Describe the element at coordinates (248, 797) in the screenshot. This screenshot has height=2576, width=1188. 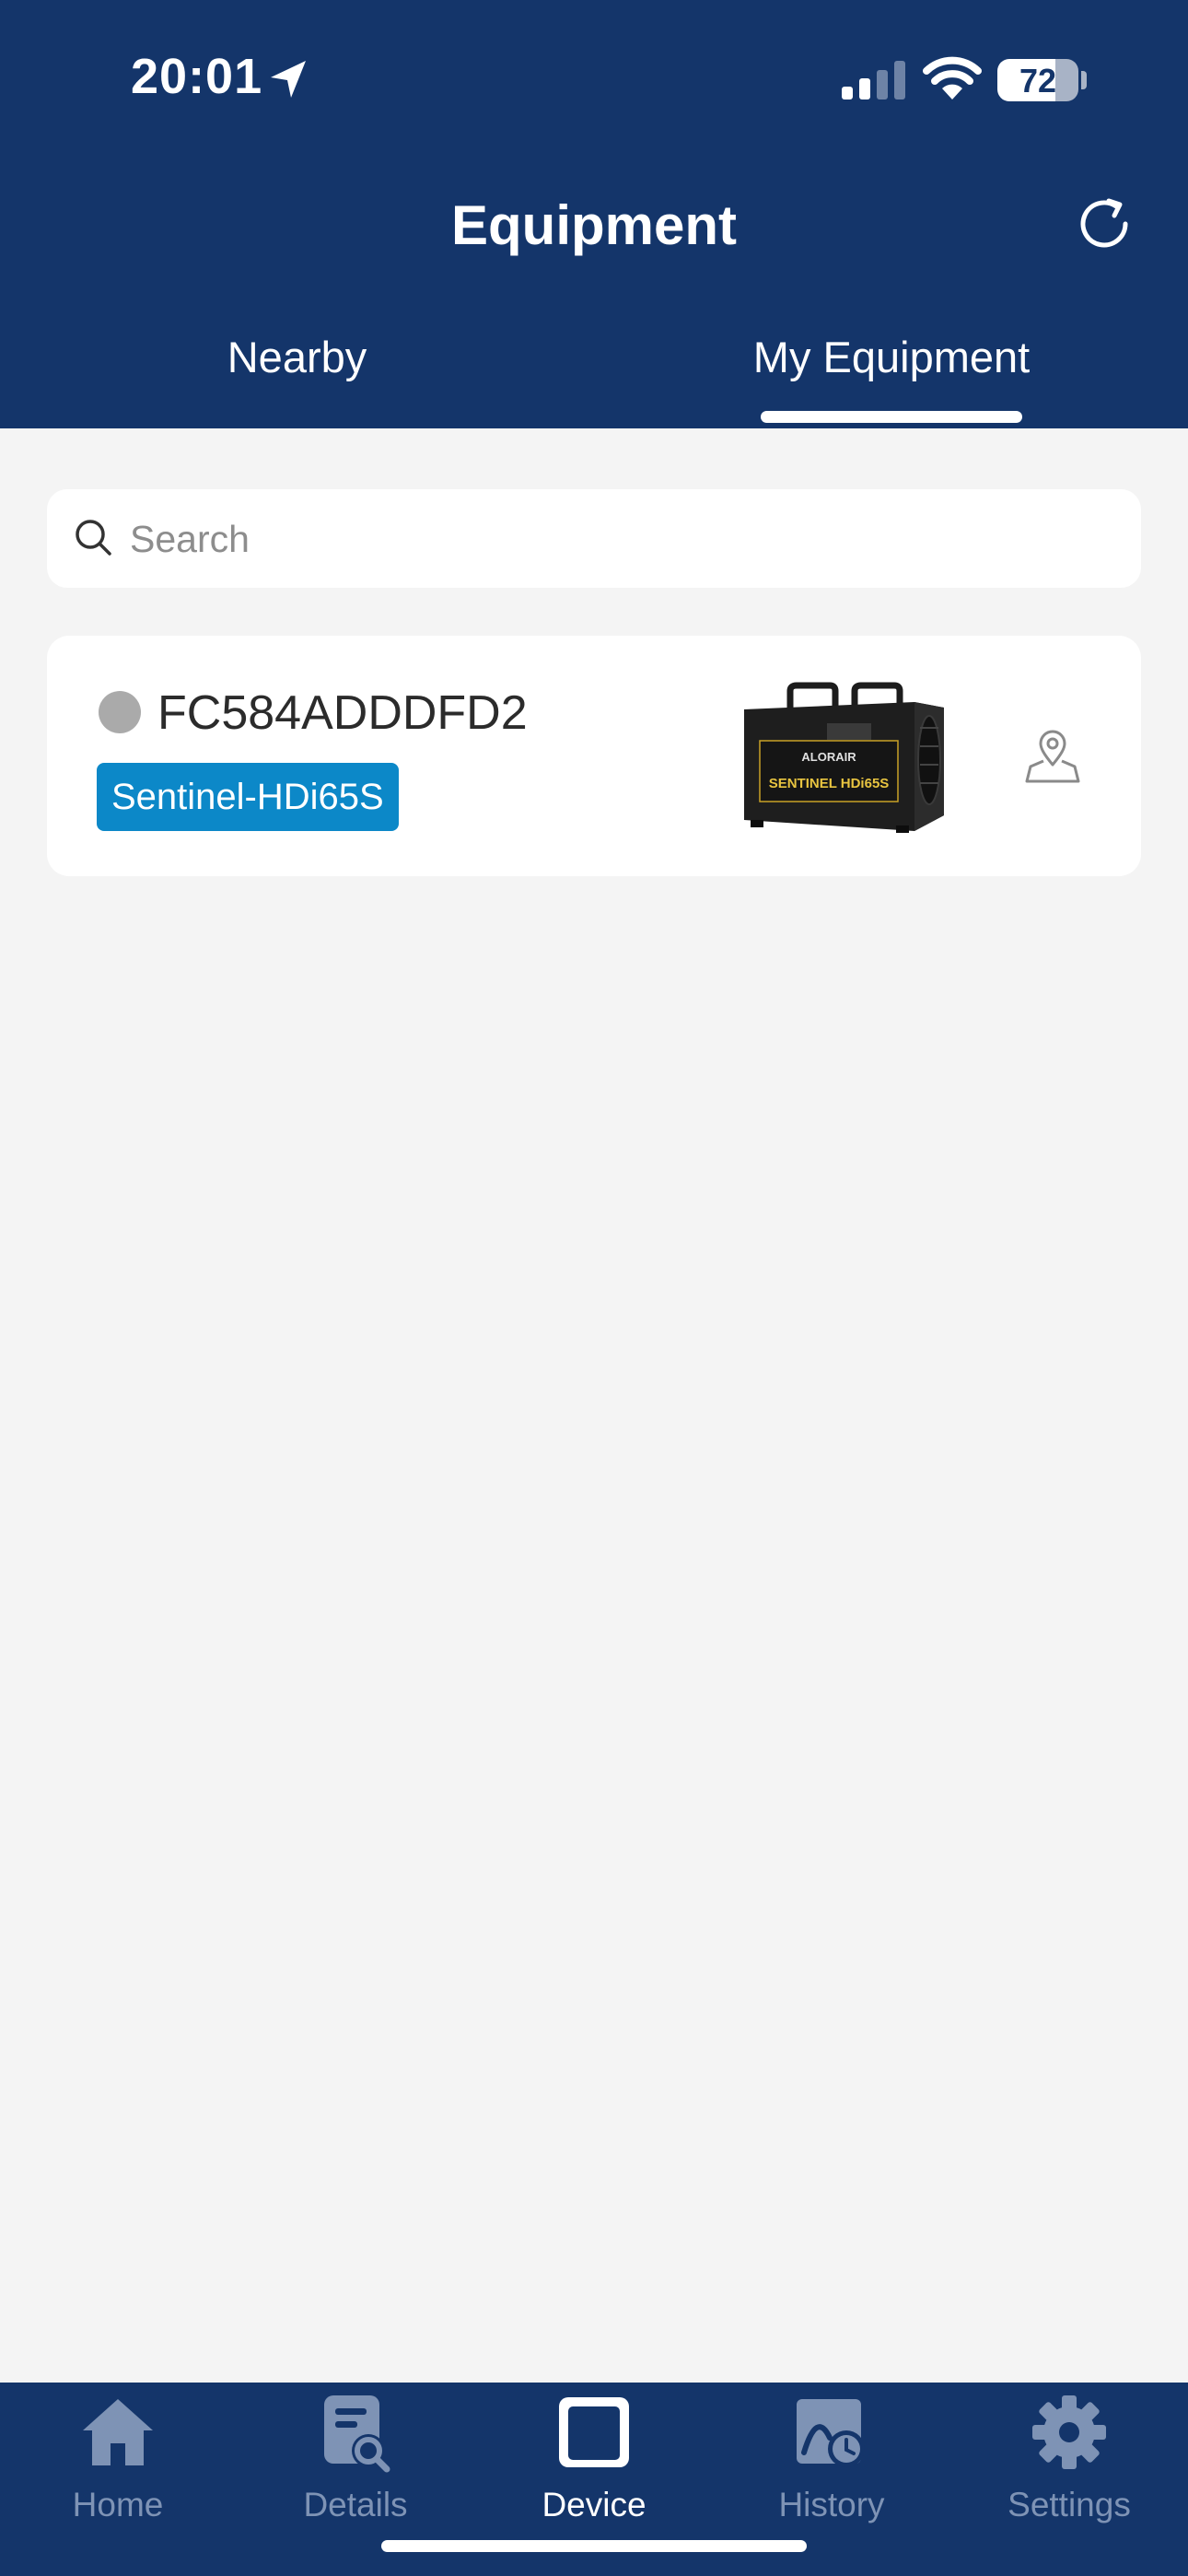
I see `device-model-badge: Sentinel-HDi65S` at that location.